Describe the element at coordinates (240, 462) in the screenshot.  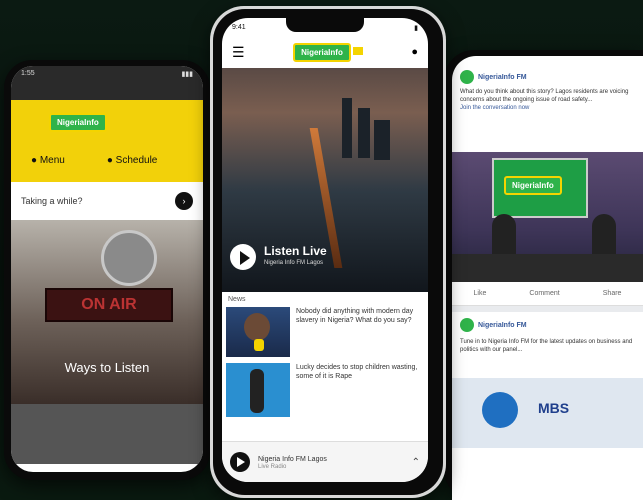
I see `player-play-icon` at that location.